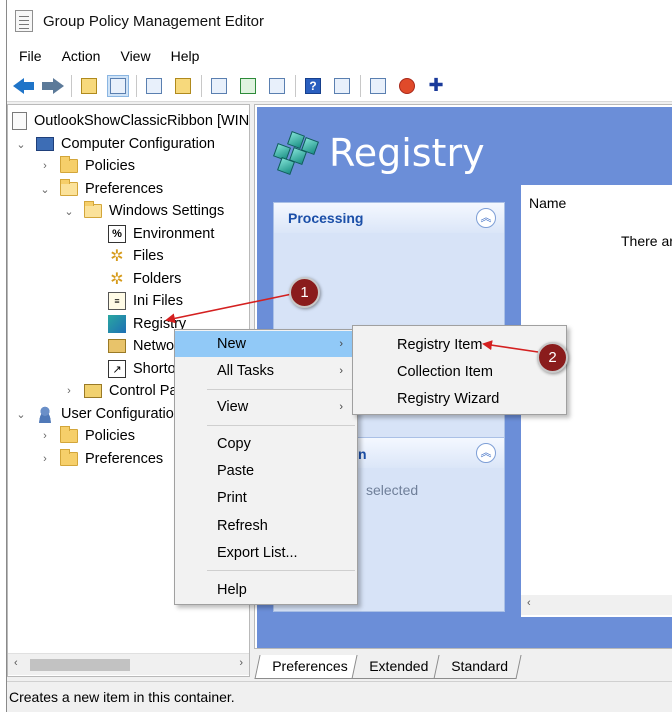 This screenshot has height=712, width=672. I want to click on tree-item-root: OutlookShowClassicRibbon [WIN, so click(130, 121).